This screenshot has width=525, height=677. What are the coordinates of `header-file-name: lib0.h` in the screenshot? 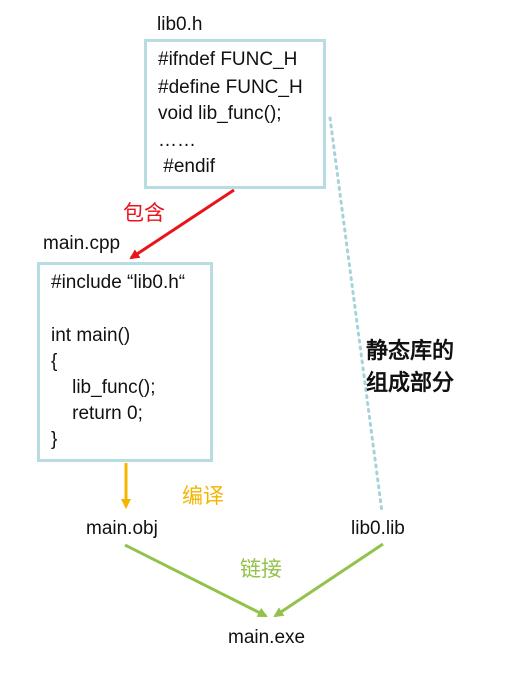 It's located at (180, 24).